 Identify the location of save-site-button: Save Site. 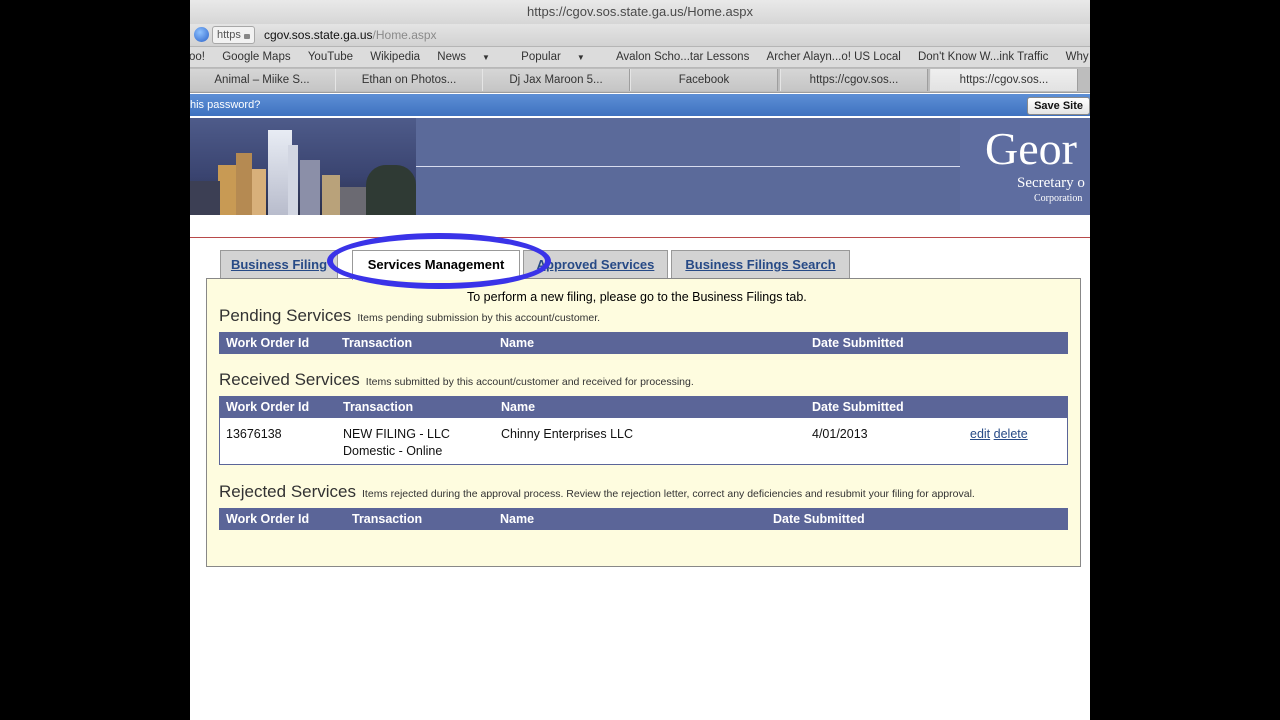
(1058, 106).